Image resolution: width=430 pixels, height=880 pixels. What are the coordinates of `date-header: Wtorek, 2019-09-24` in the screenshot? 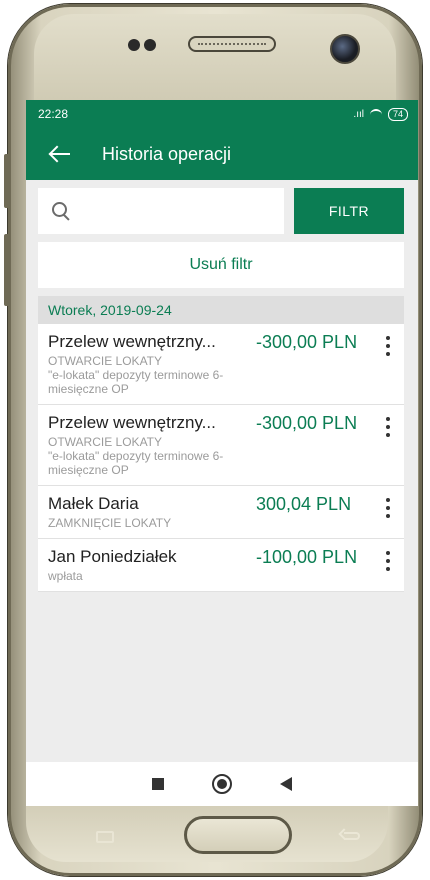 It's located at (221, 310).